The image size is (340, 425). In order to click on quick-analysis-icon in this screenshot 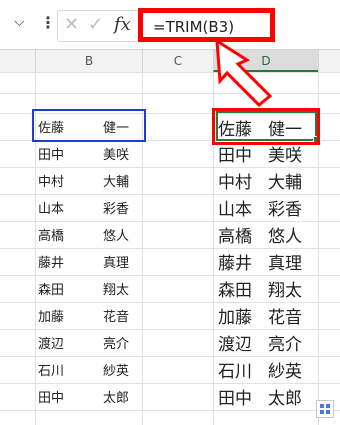, I will do `click(325, 409)`.